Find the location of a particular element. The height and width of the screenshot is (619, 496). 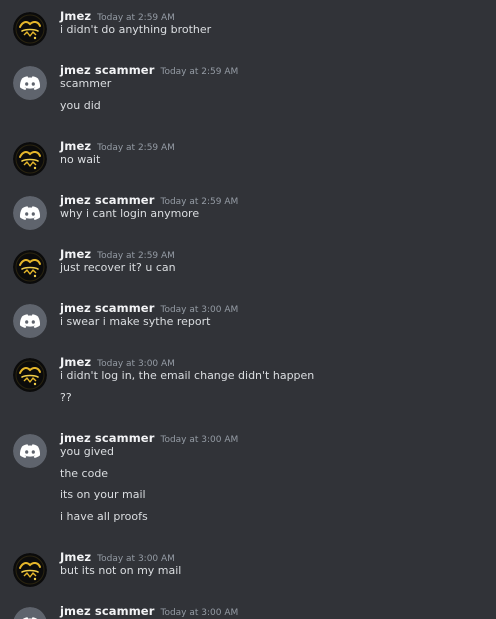

message-text: the code is located at coordinates (84, 473).